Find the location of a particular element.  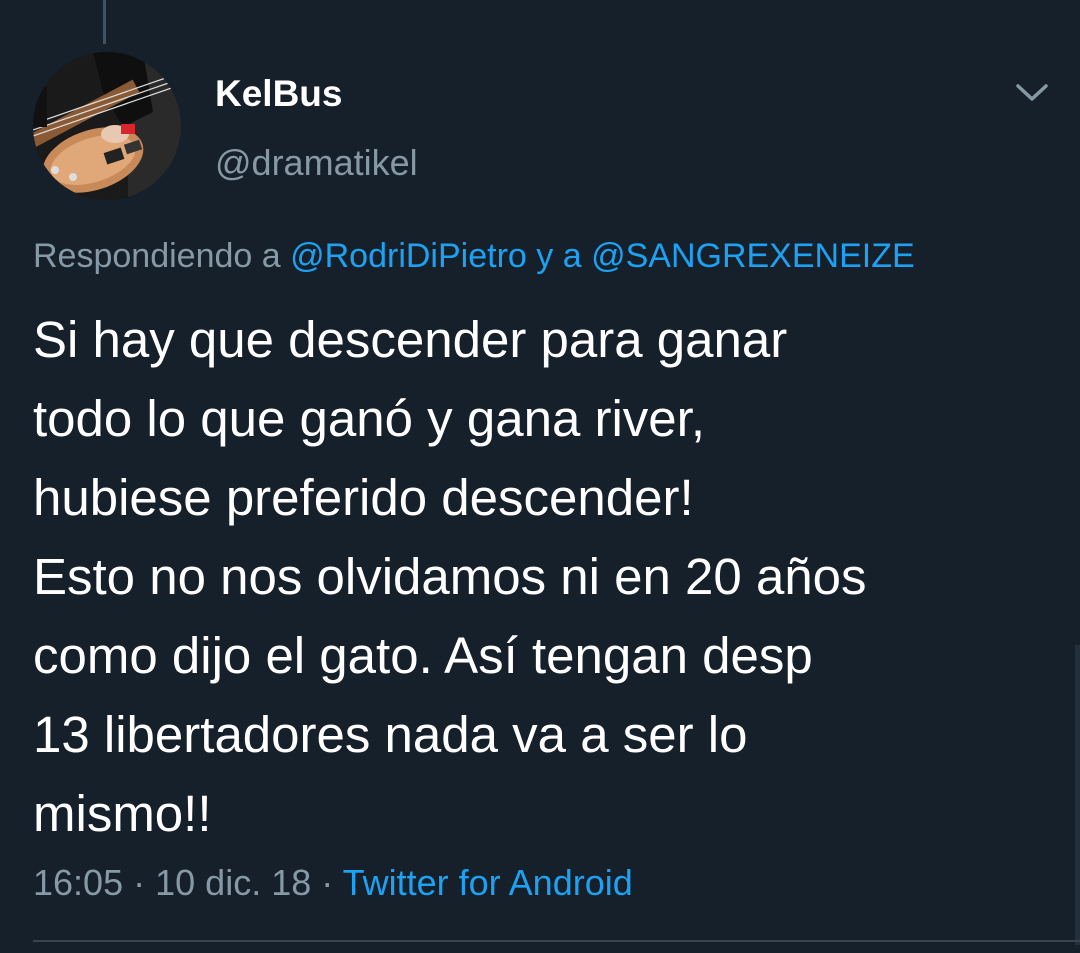

replying-to-joiner: y a is located at coordinates (558, 256).